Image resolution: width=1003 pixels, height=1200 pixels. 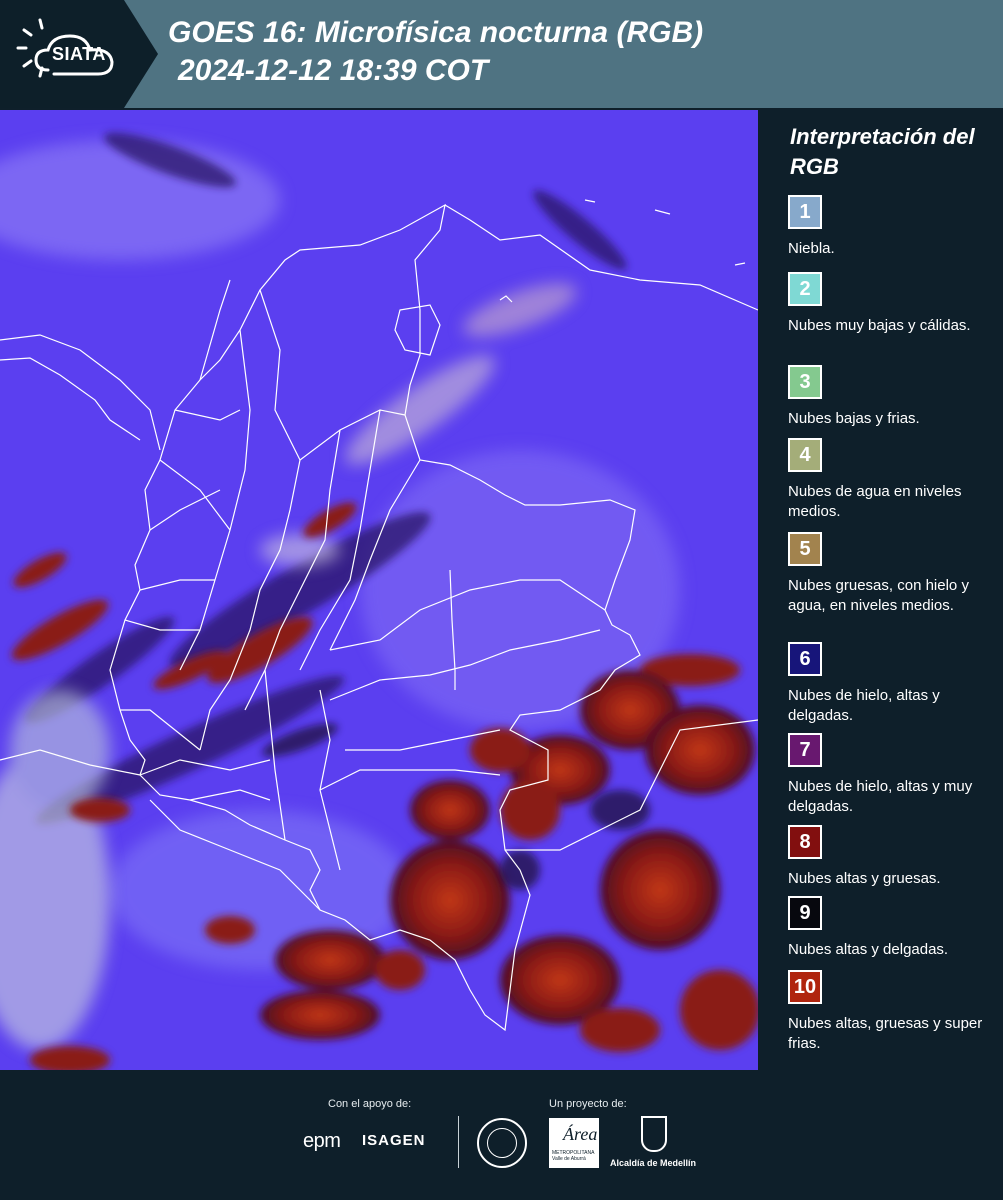 I want to click on legend-swatch: 2, so click(x=805, y=289).